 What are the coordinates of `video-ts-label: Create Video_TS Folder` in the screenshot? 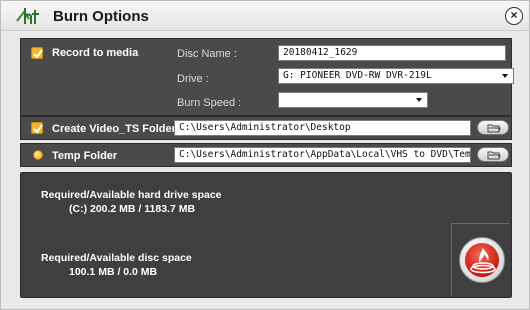 It's located at (114, 129).